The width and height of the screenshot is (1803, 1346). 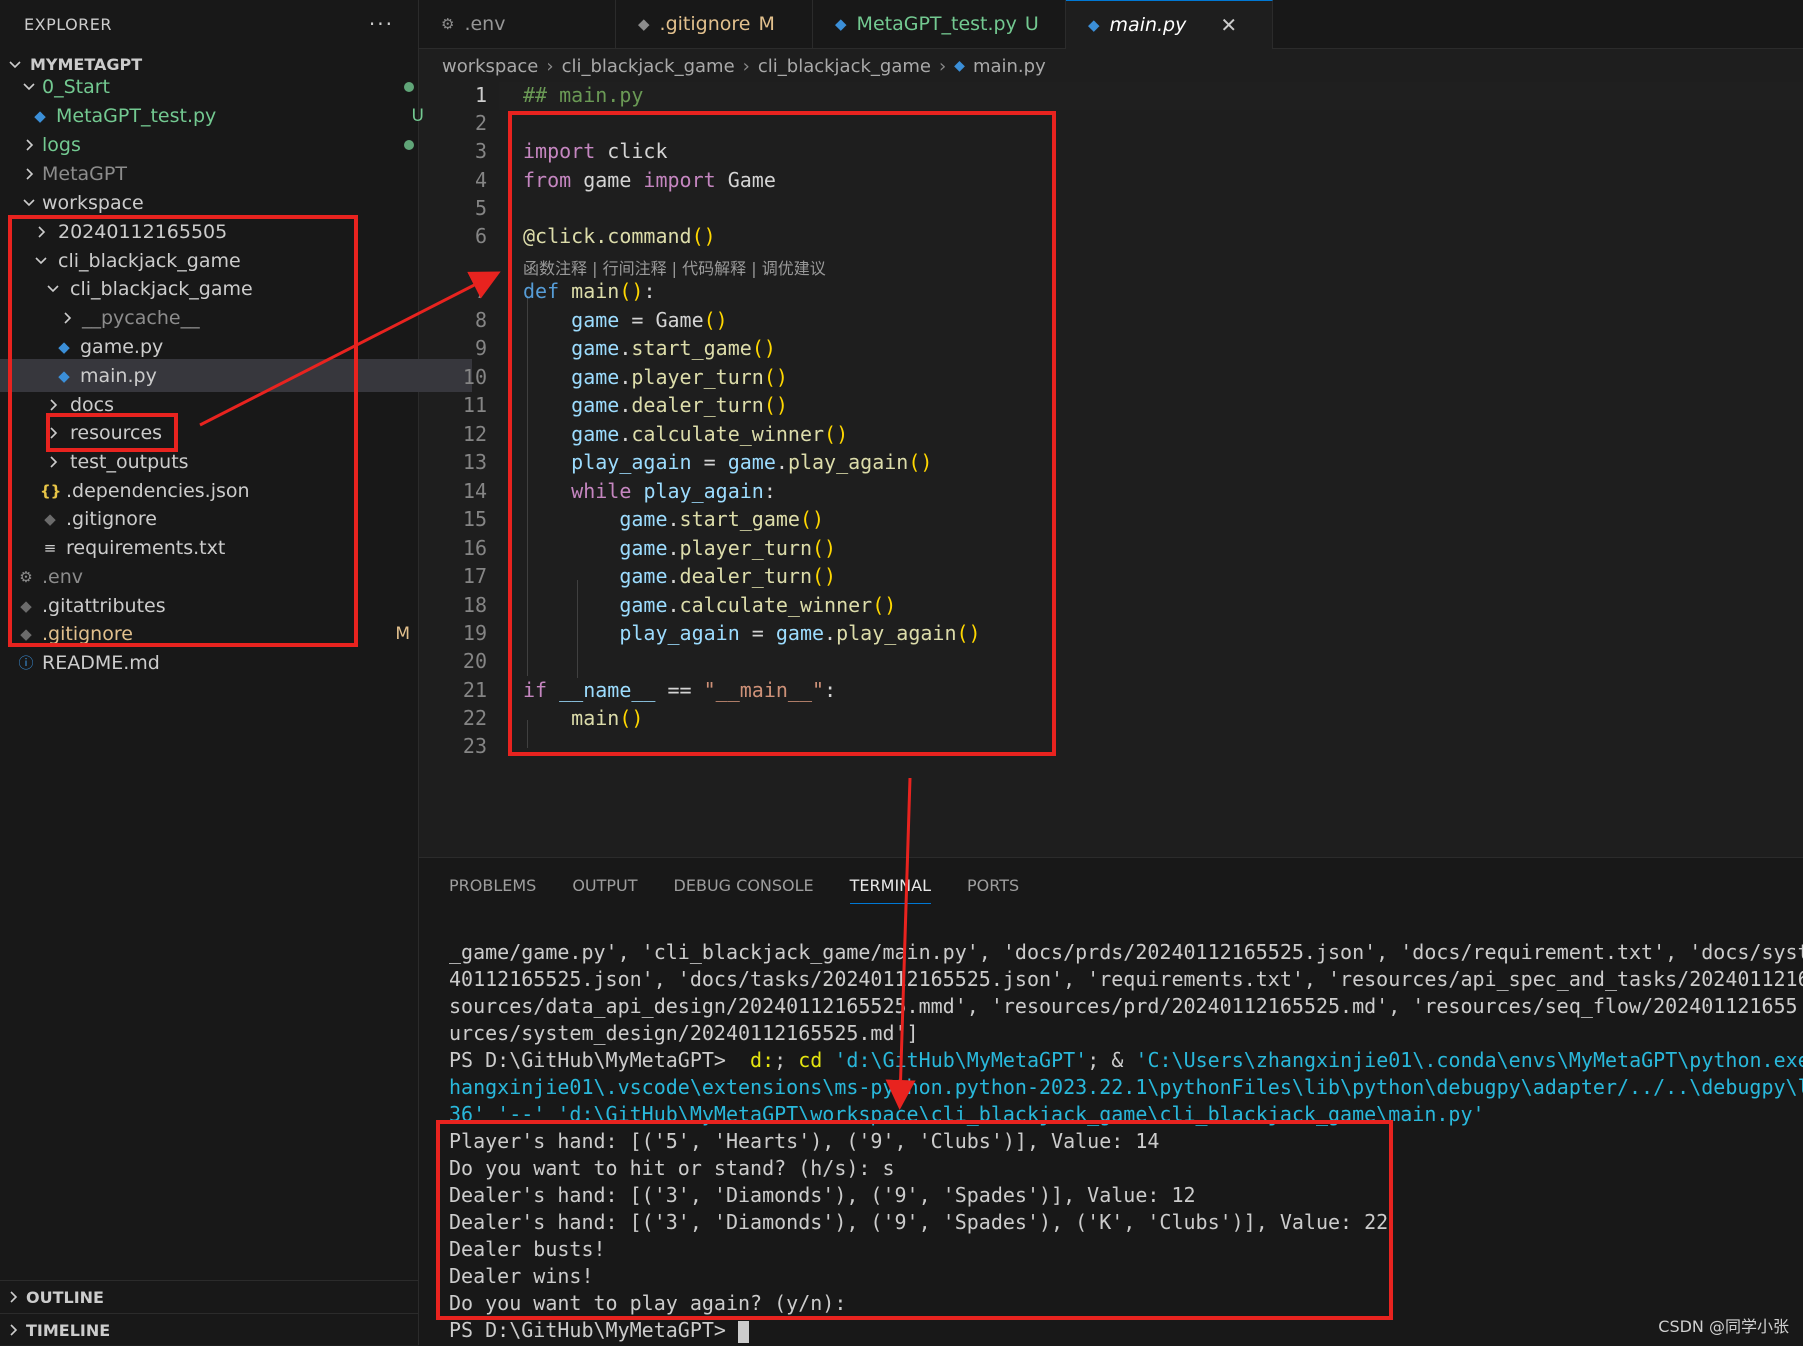 What do you see at coordinates (1723, 1326) in the screenshot?
I see `watermark: CSDN @同学小张` at bounding box center [1723, 1326].